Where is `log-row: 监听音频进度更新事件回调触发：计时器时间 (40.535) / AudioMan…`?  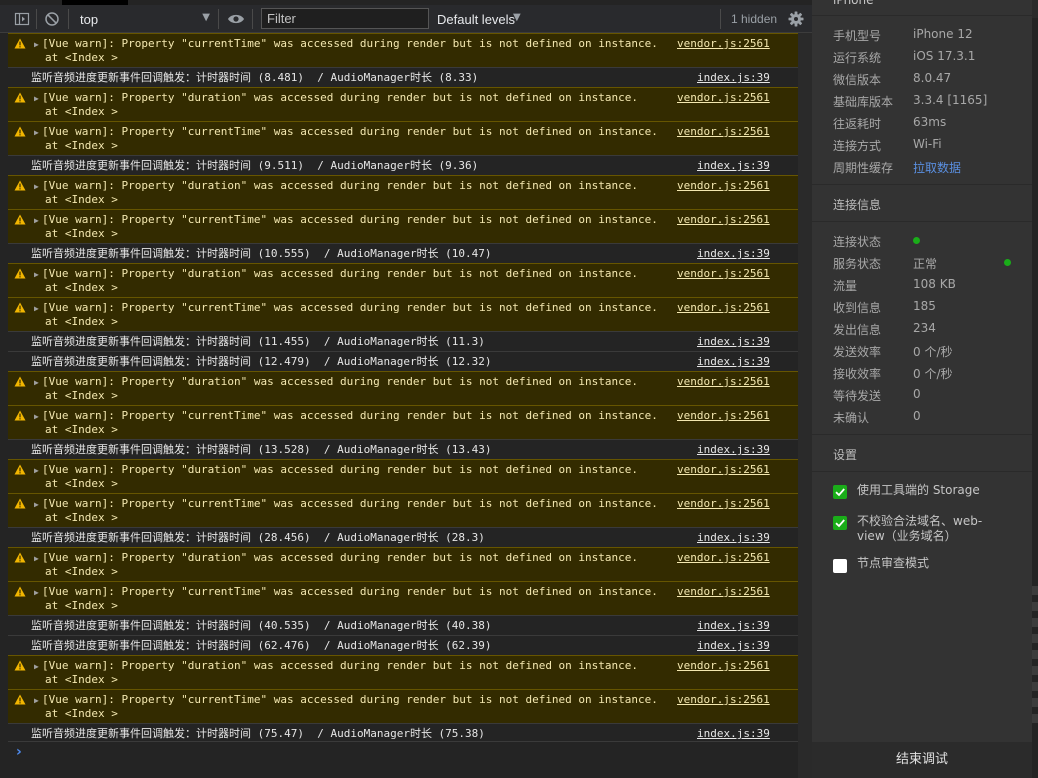
log-row: 监听音频进度更新事件回调触发：计时器时间 (40.535) / AudioMan… is located at coordinates (403, 625).